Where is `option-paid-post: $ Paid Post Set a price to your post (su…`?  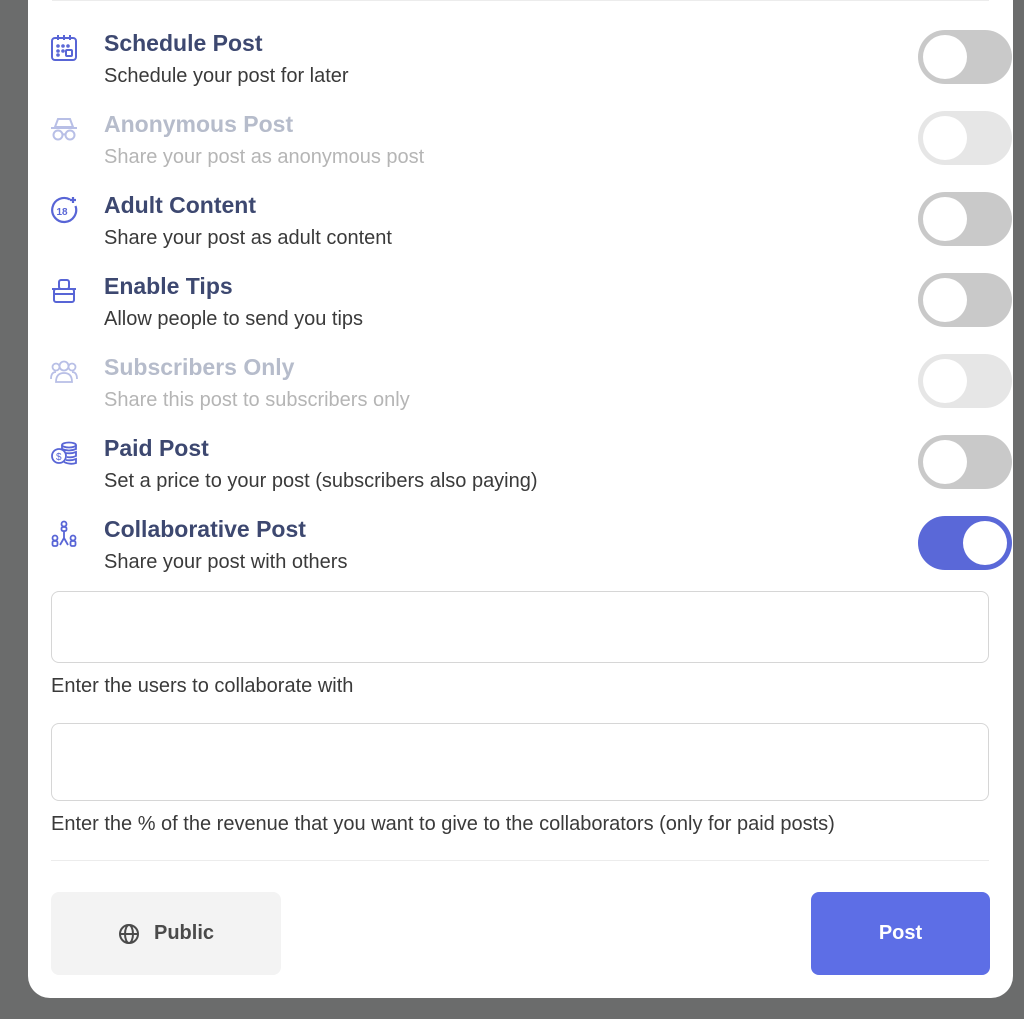 option-paid-post: $ Paid Post Set a price to your post (su… is located at coordinates (531, 468).